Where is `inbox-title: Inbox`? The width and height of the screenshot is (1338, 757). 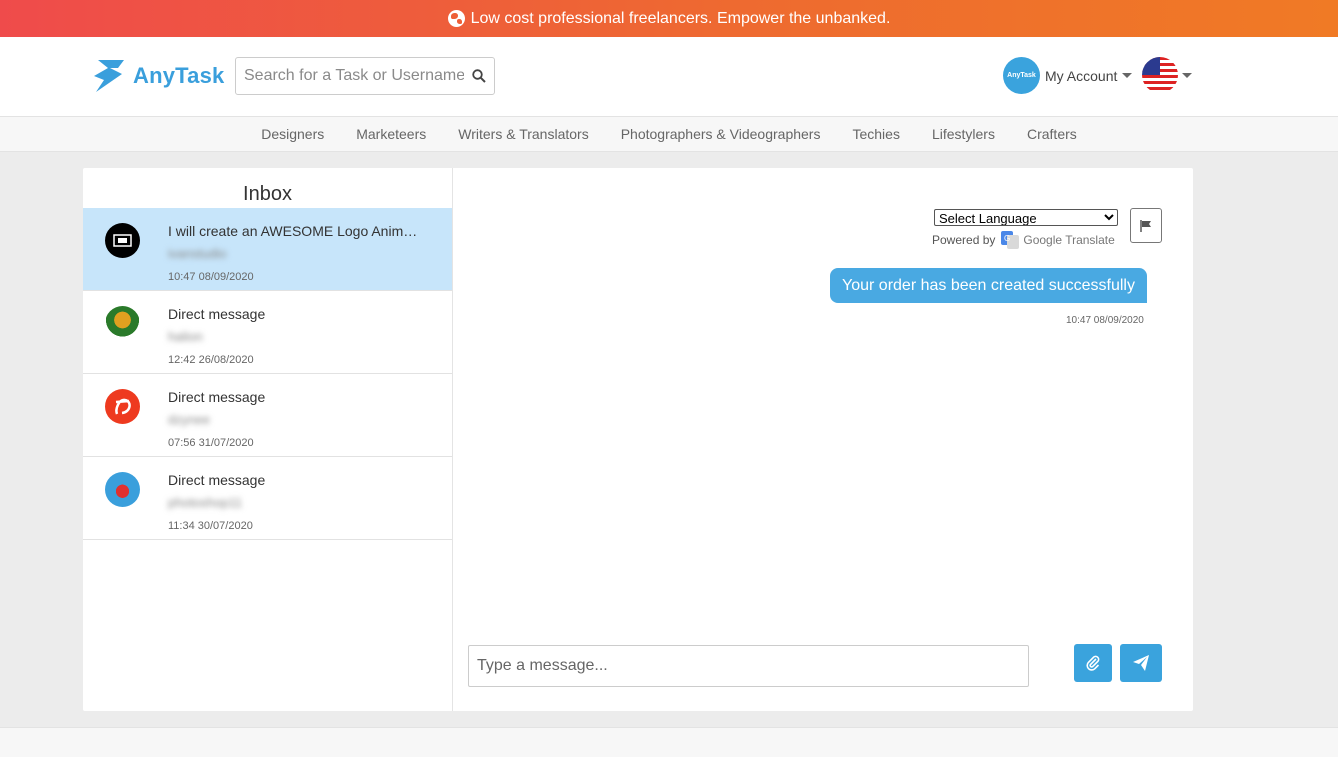
inbox-title: Inbox is located at coordinates (267, 194).